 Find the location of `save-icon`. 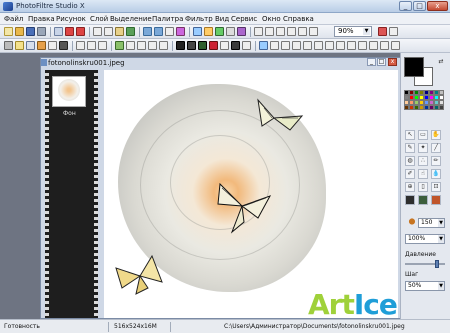

save-icon is located at coordinates (30, 31).